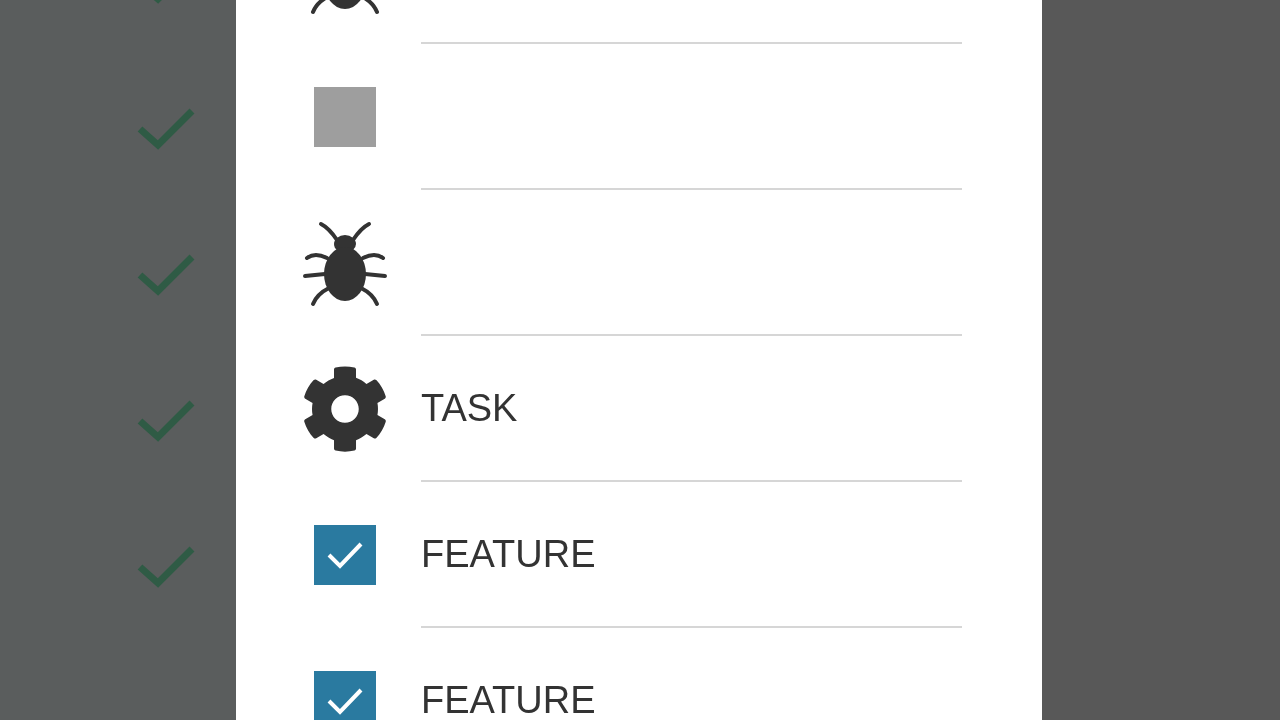 Image resolution: width=1280 pixels, height=720 pixels. I want to click on gear-icon, so click(345, 409).